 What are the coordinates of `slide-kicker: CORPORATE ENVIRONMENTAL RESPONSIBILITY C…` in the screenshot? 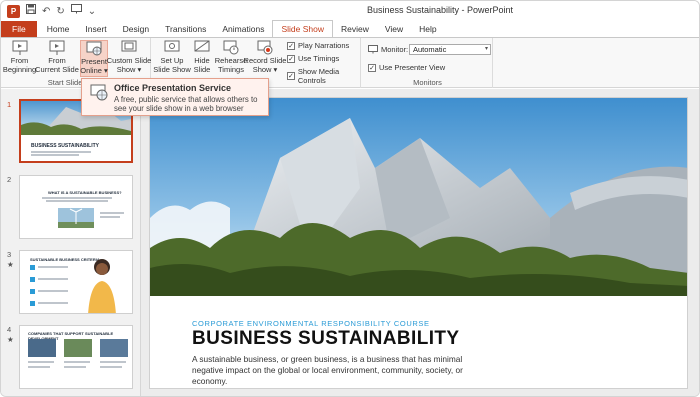 It's located at (311, 323).